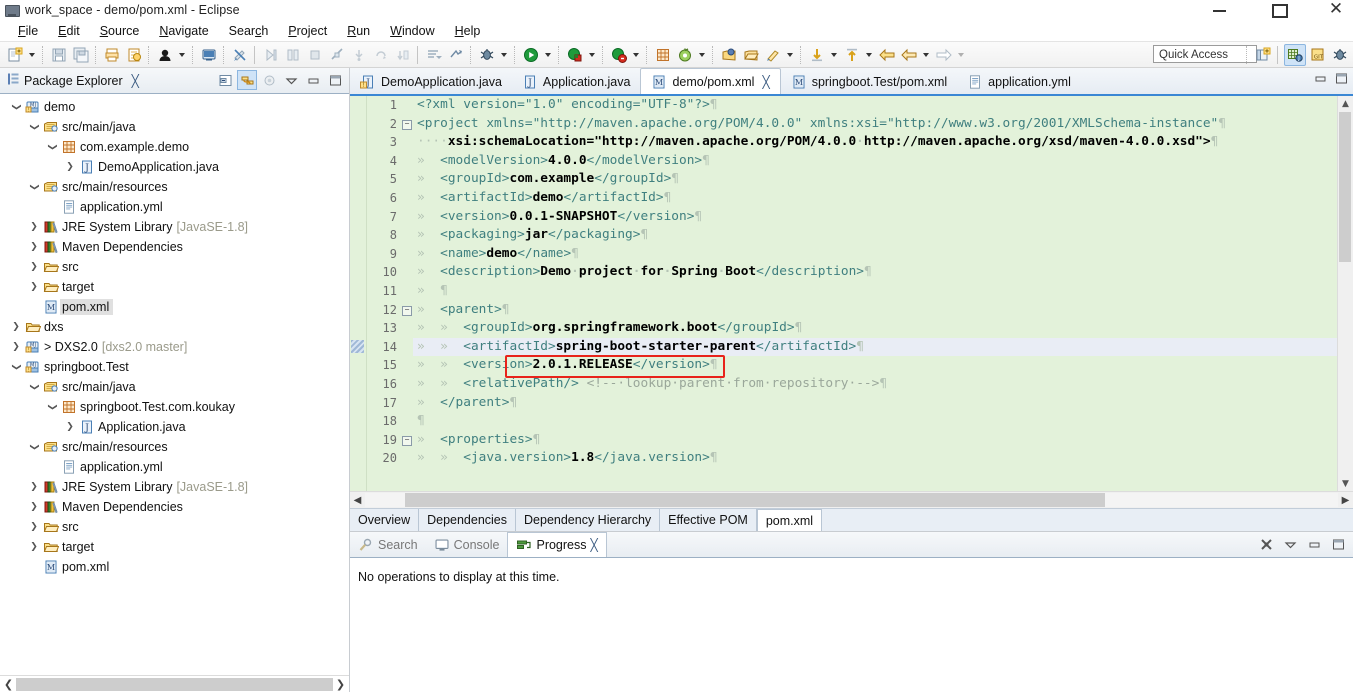 The height and width of the screenshot is (692, 1353). I want to click on tree-item: application.yml, so click(174, 207).